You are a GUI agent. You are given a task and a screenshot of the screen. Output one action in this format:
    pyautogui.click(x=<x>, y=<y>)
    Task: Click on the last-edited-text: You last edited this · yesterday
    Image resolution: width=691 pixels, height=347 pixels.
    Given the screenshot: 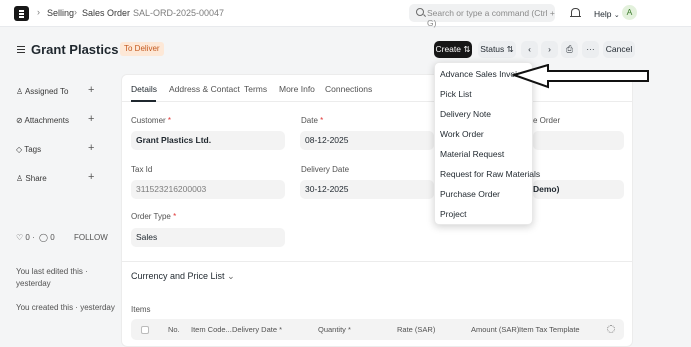 What is the action you would take?
    pyautogui.click(x=52, y=277)
    